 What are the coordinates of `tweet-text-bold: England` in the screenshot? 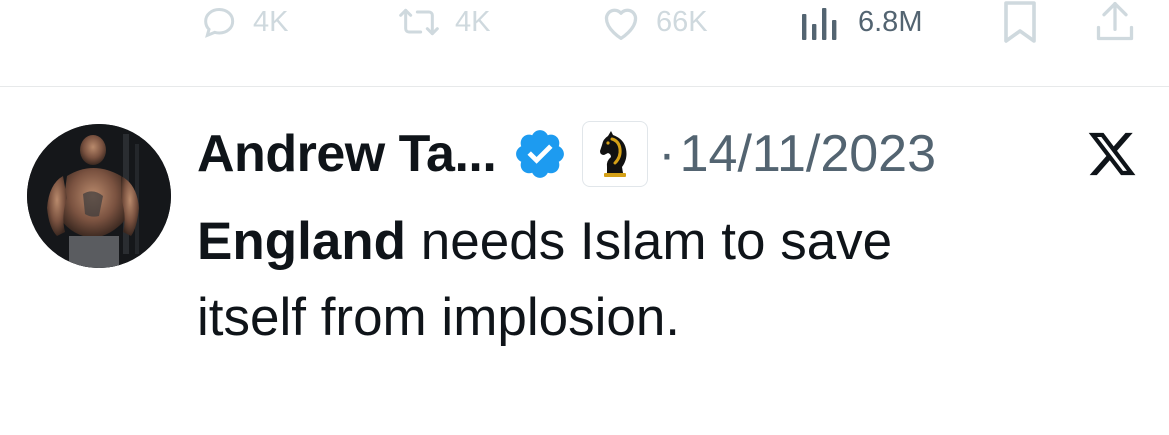 It's located at (302, 241).